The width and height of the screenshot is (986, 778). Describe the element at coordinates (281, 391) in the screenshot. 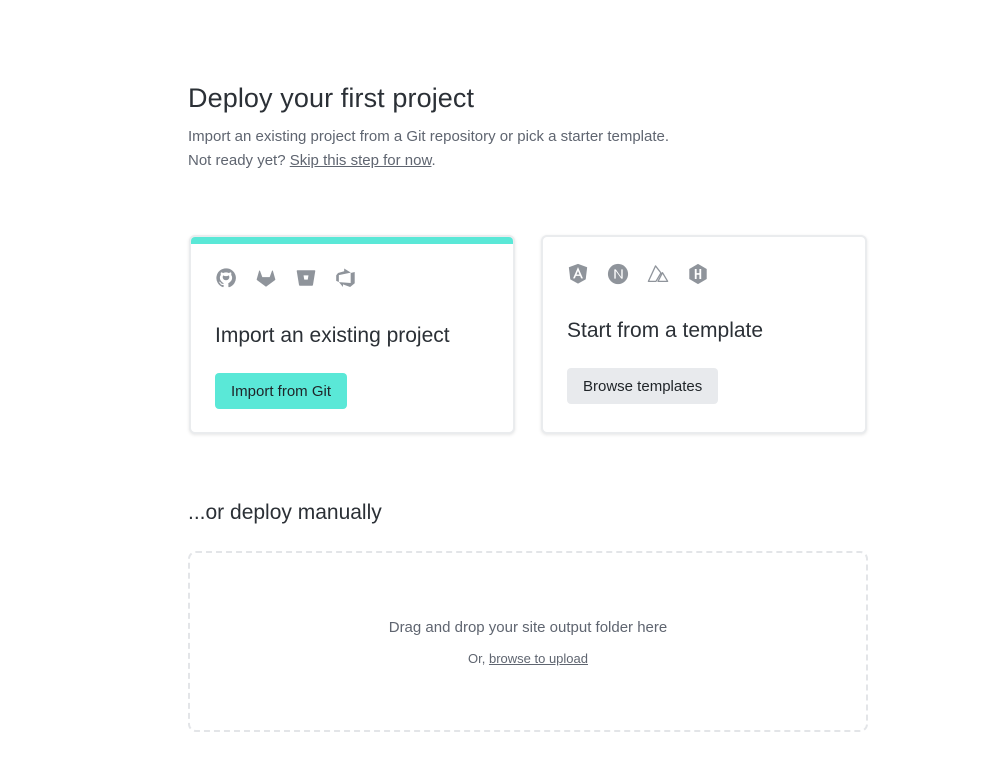

I see `import-from-git-button: Import from Git` at that location.